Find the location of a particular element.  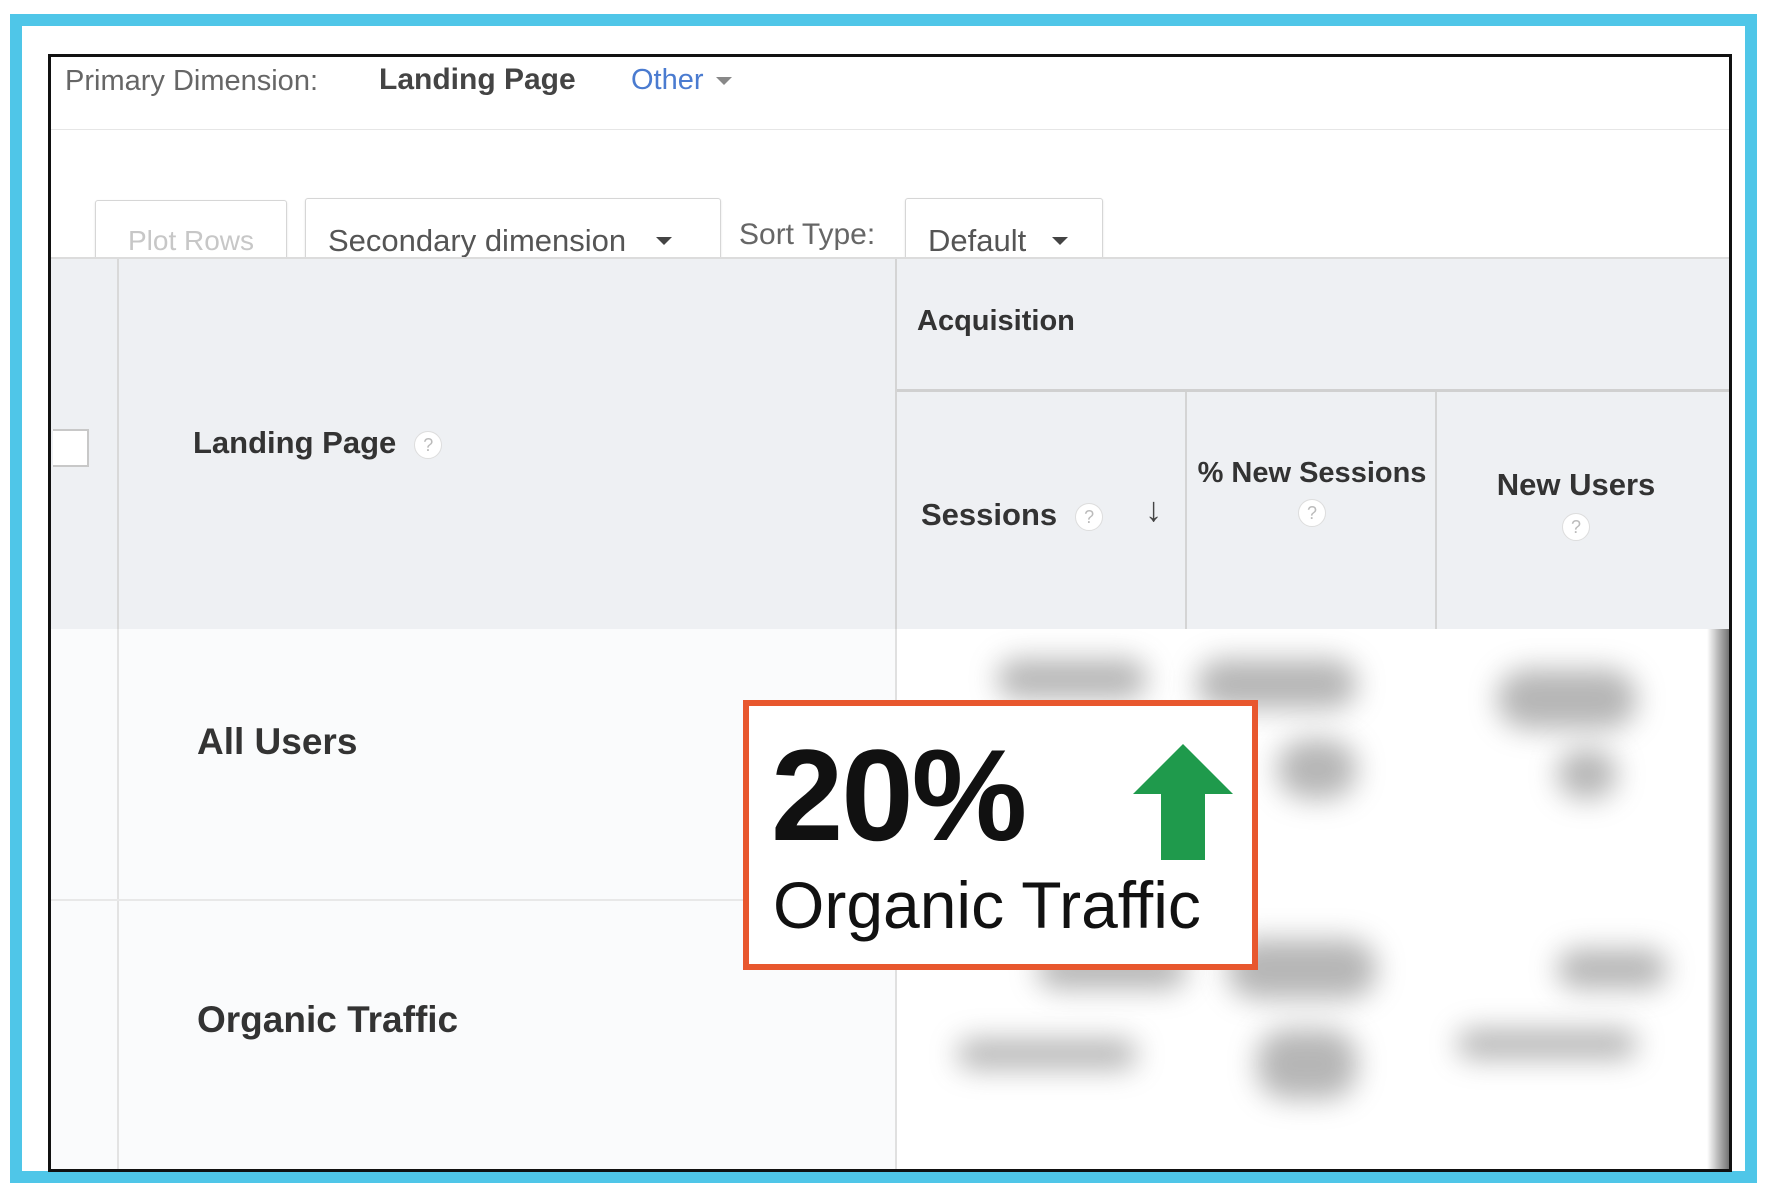

acquisition-group-header: Acquisition is located at coordinates (996, 321).